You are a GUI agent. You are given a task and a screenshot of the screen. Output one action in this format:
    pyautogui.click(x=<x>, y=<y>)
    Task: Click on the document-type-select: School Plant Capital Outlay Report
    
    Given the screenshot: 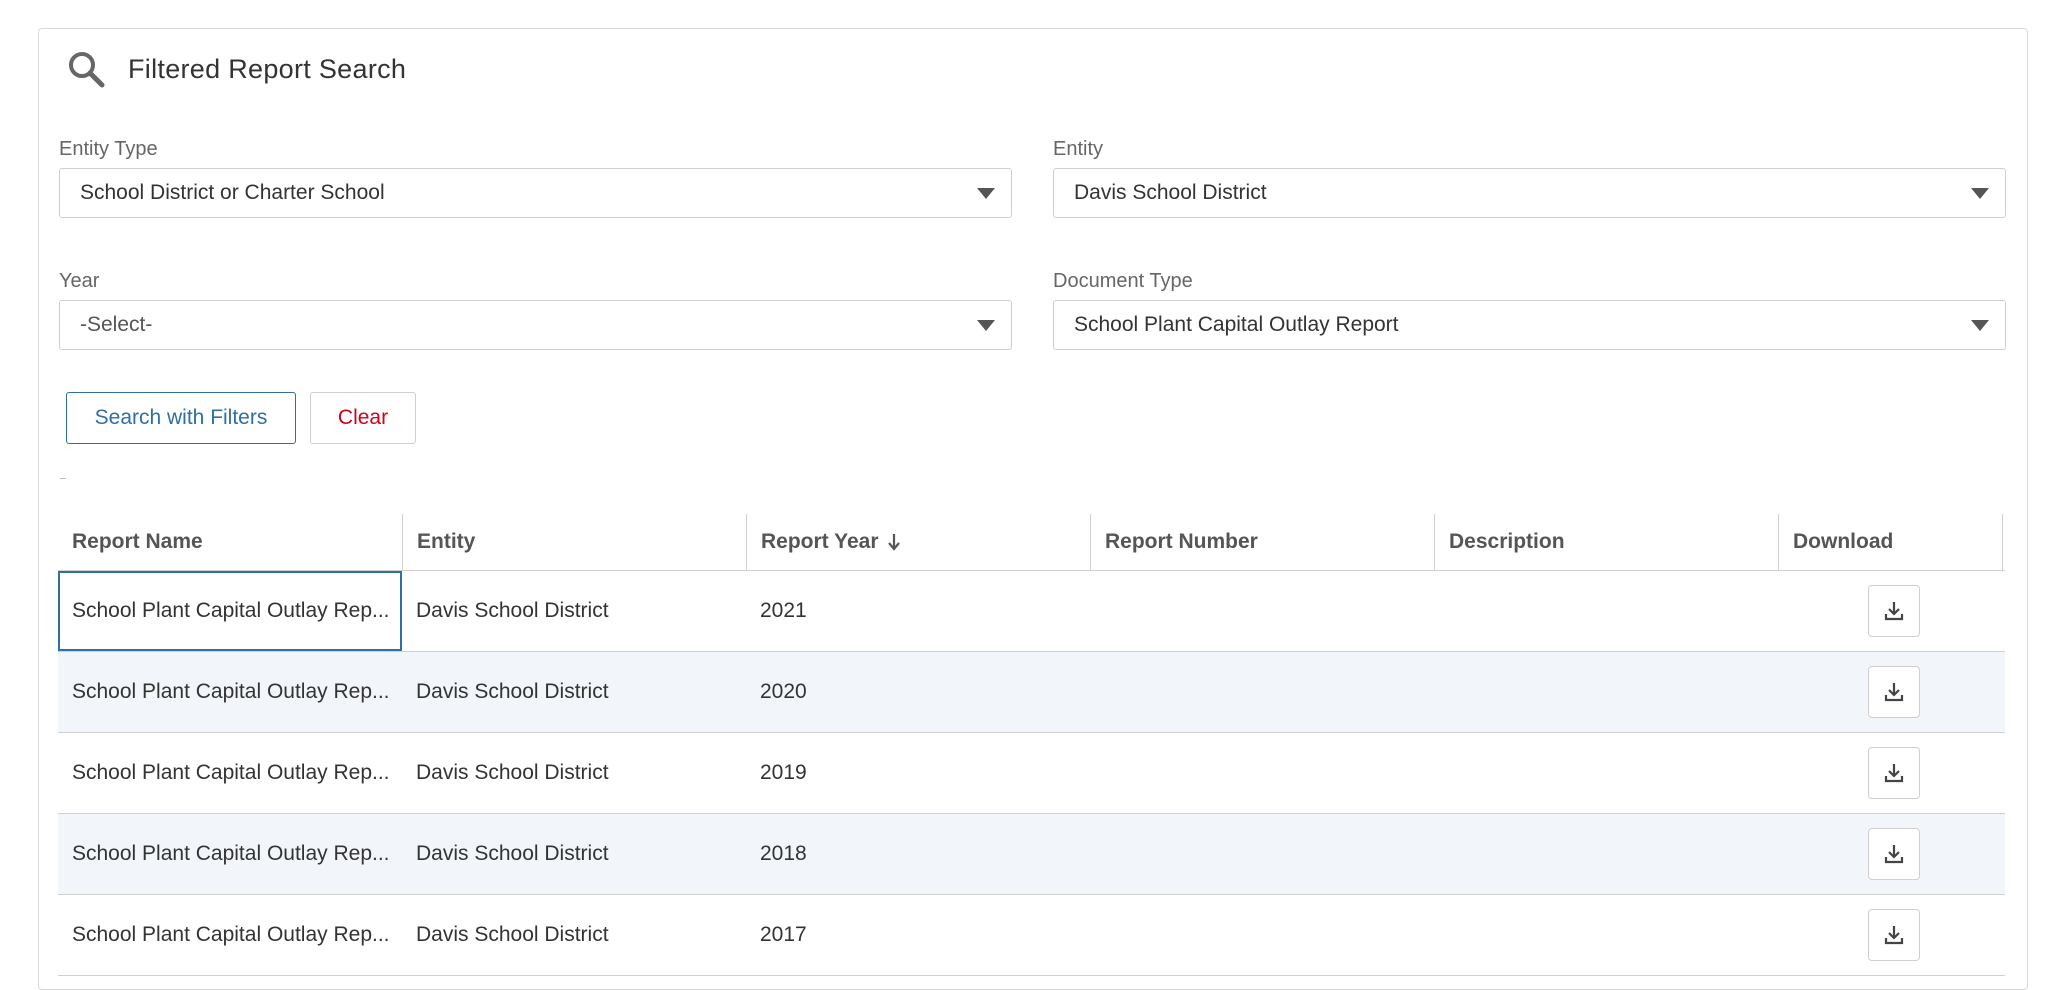 What is the action you would take?
    pyautogui.click(x=1529, y=325)
    